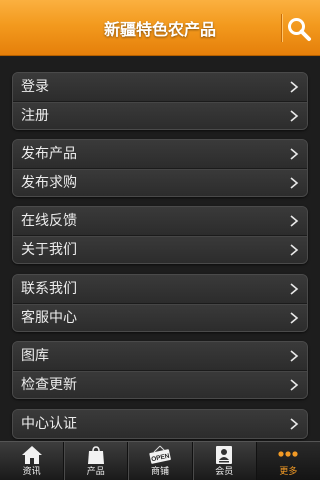 This screenshot has height=480, width=320. I want to click on menu-item-label: 注册, so click(35, 116).